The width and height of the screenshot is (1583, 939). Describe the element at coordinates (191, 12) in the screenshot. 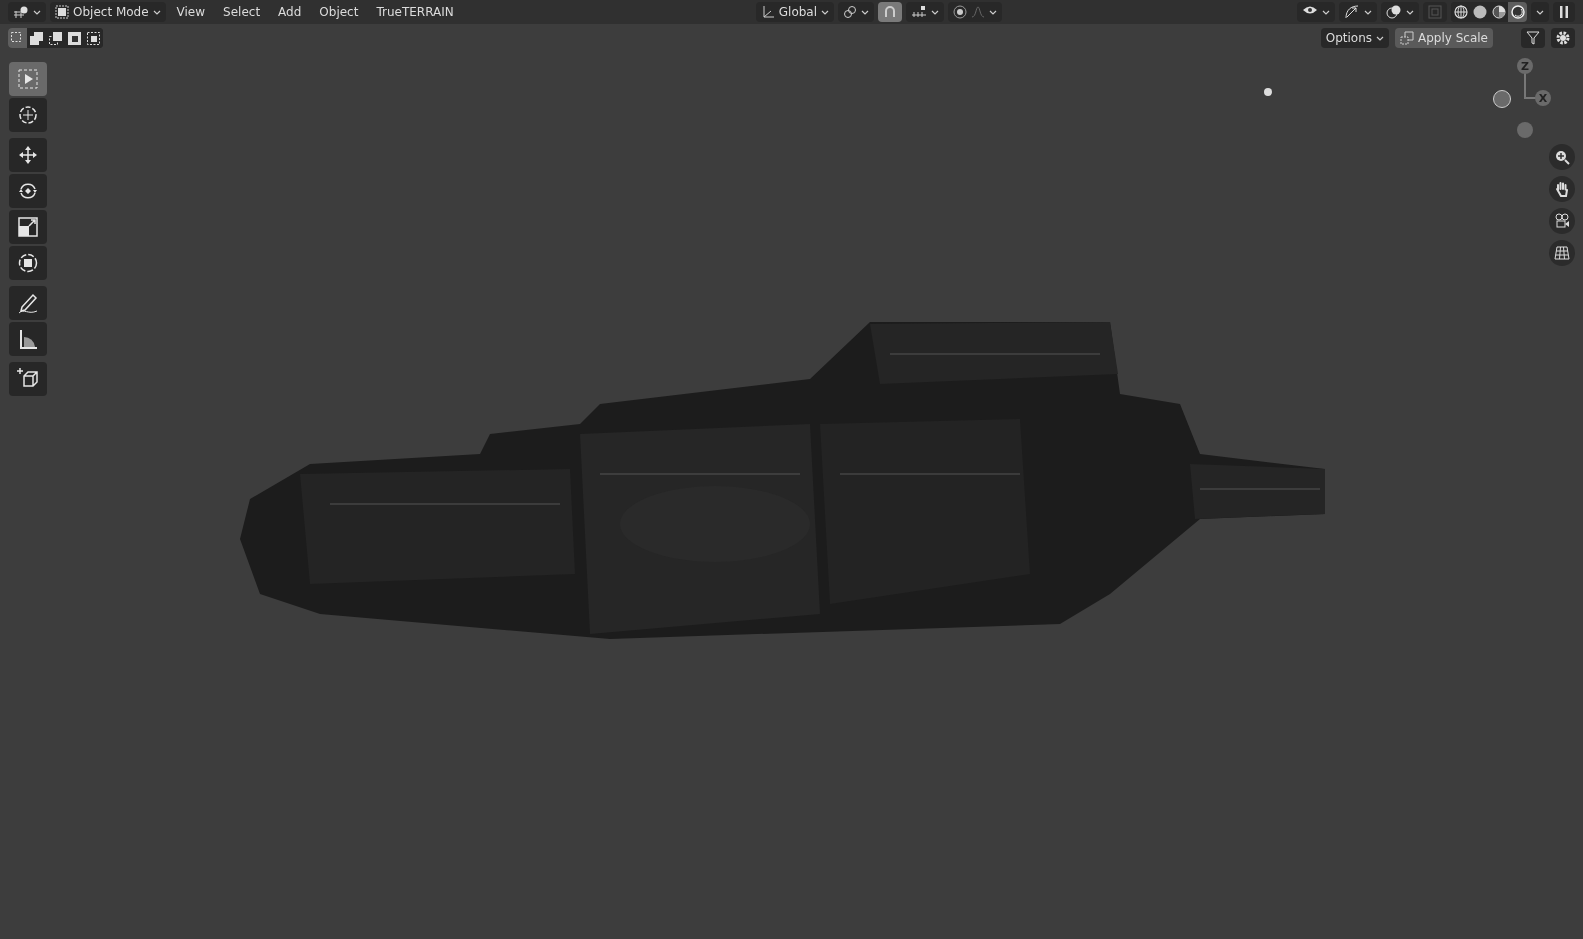

I see `menu-item: View` at that location.